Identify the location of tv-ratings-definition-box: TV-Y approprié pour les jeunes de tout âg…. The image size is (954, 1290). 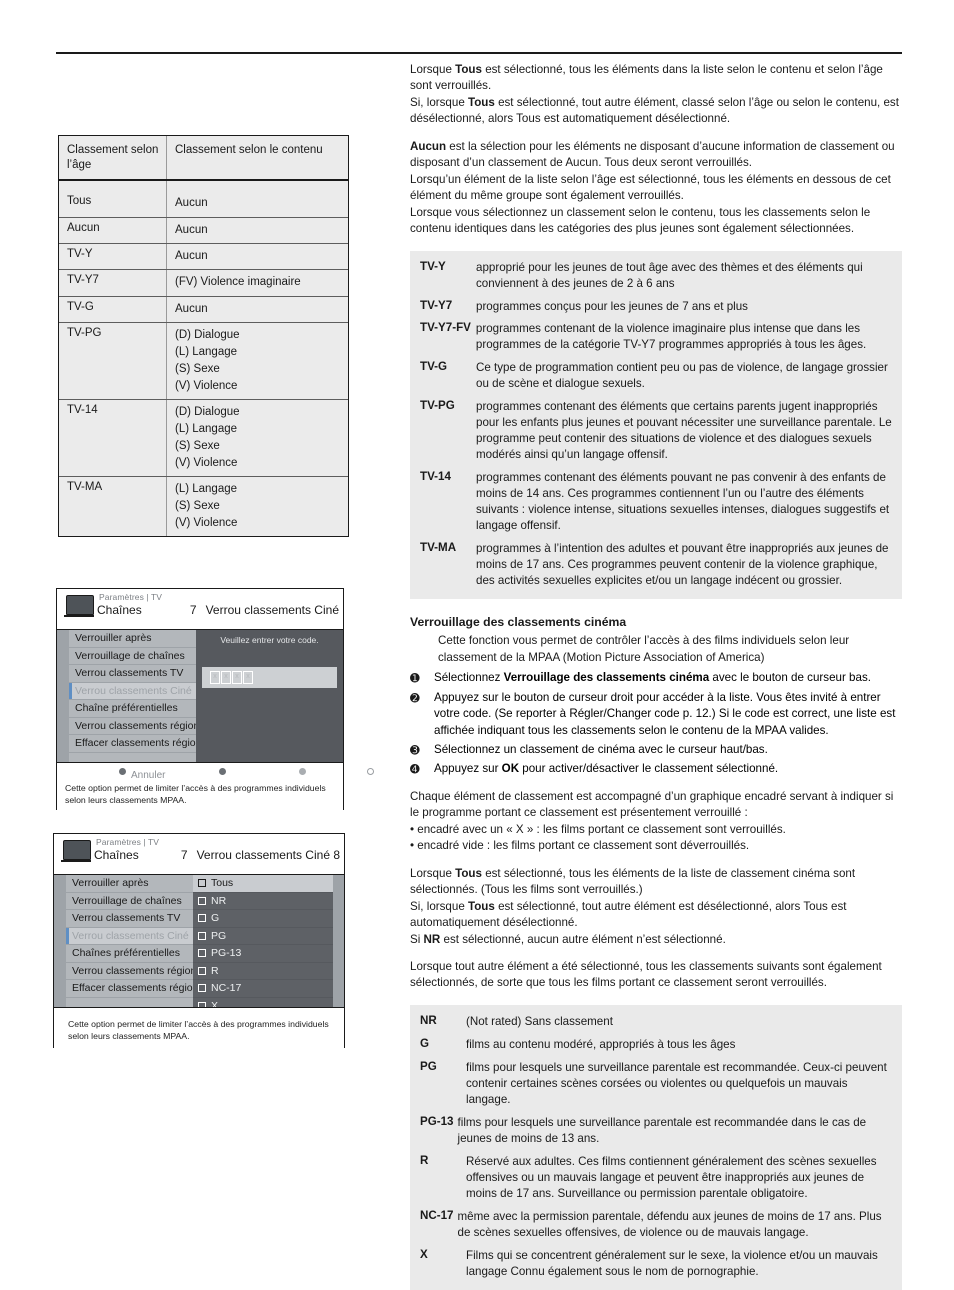
(656, 425).